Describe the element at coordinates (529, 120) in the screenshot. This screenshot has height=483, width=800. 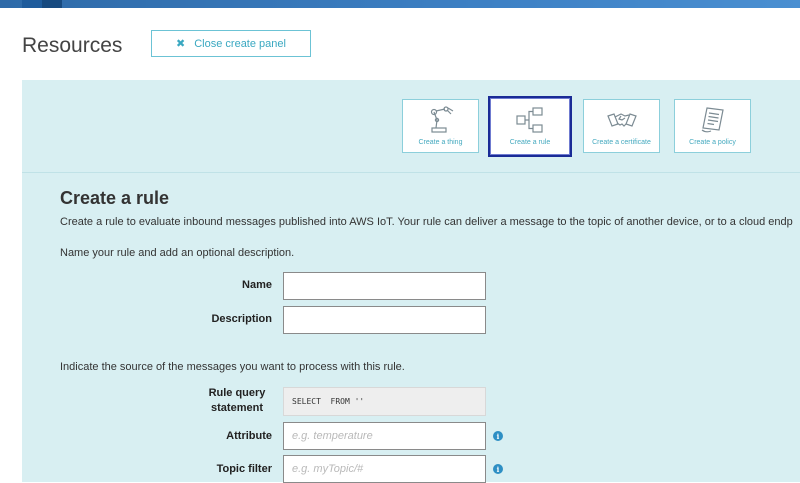
I see `rule-flow-icon` at that location.